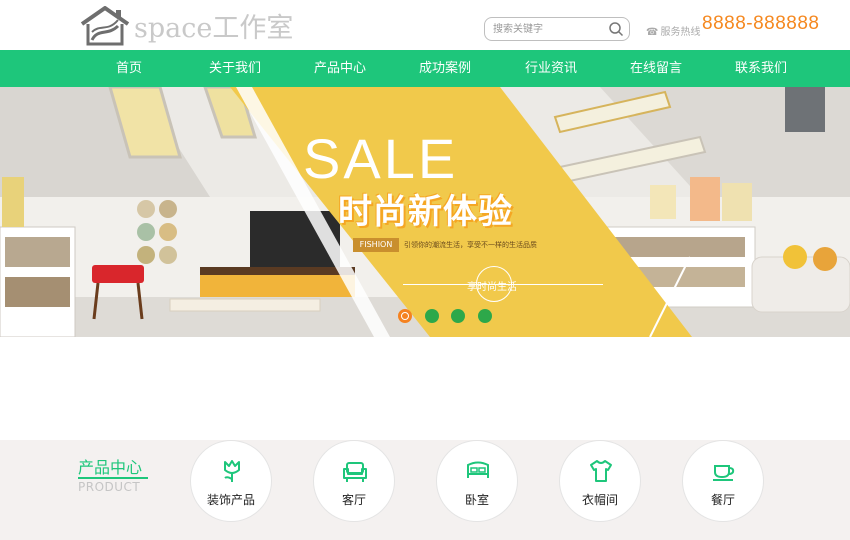 Image resolution: width=850 pixels, height=540 pixels. Describe the element at coordinates (477, 481) in the screenshot. I see `category-bedroom: 卧室` at that location.